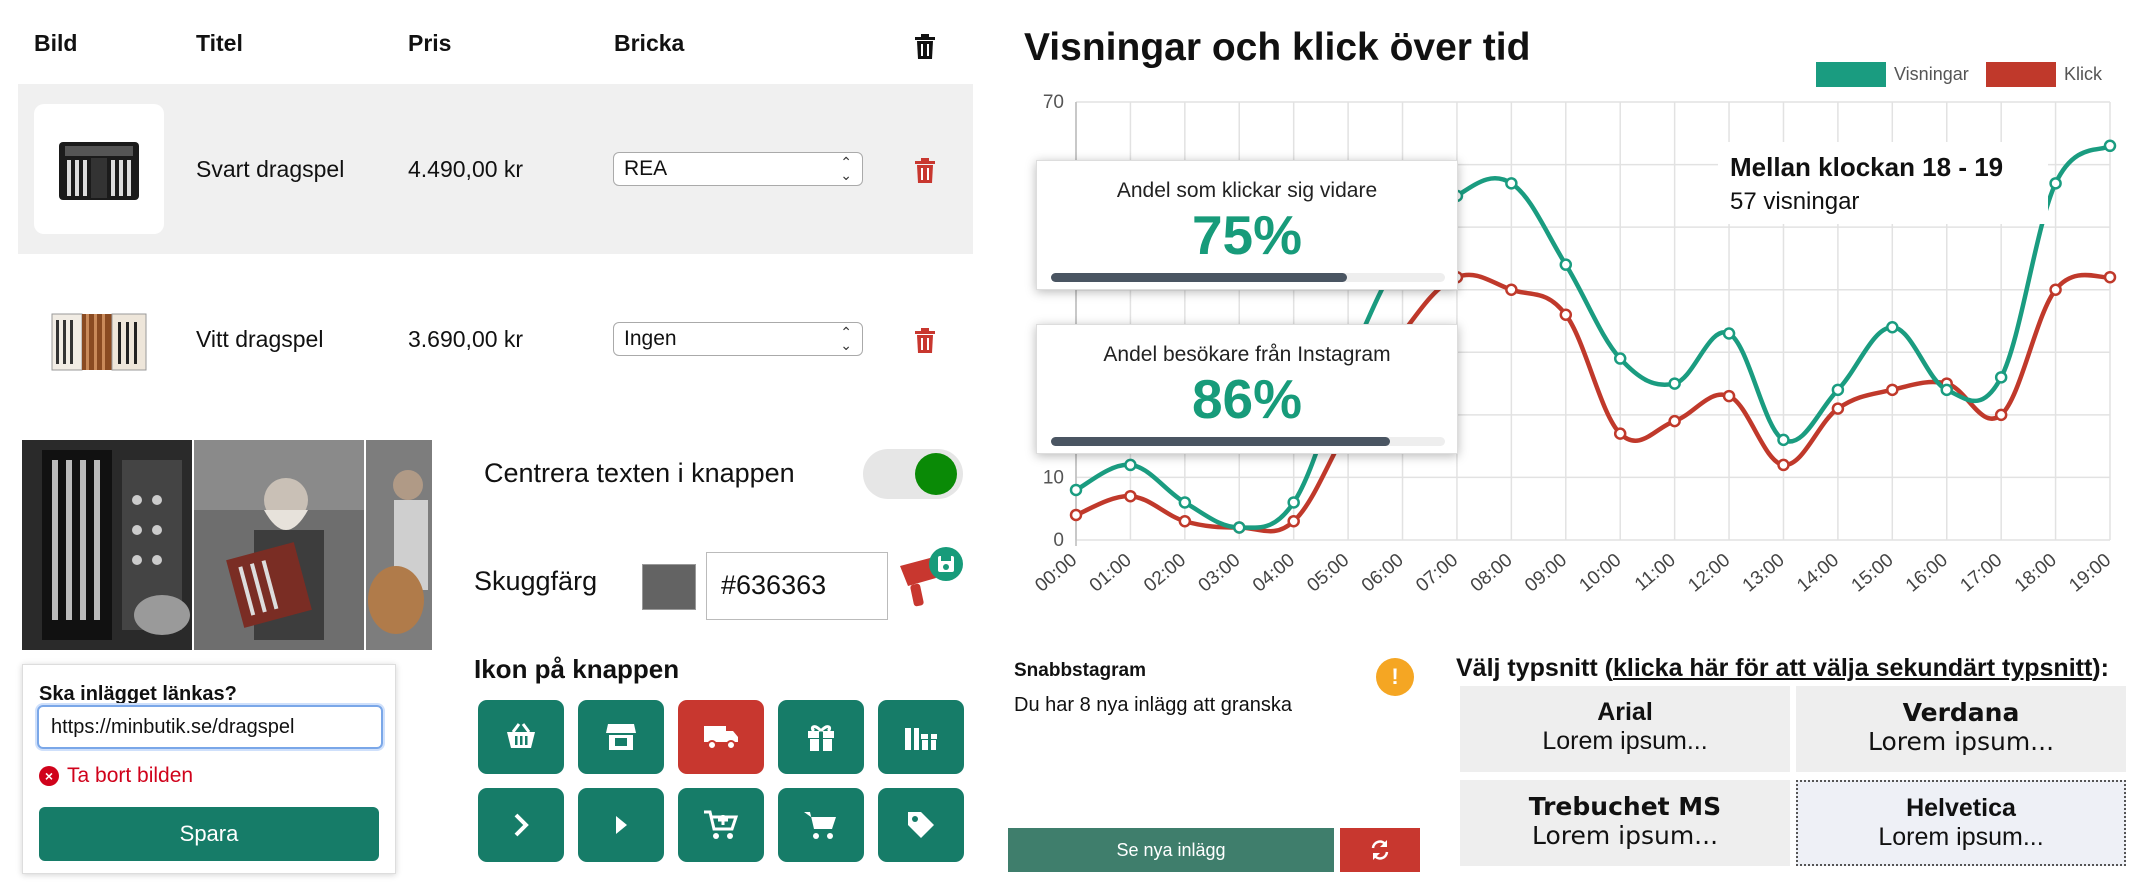 The height and width of the screenshot is (884, 2136). I want to click on x-tick-label: 15:00, so click(1873, 573).